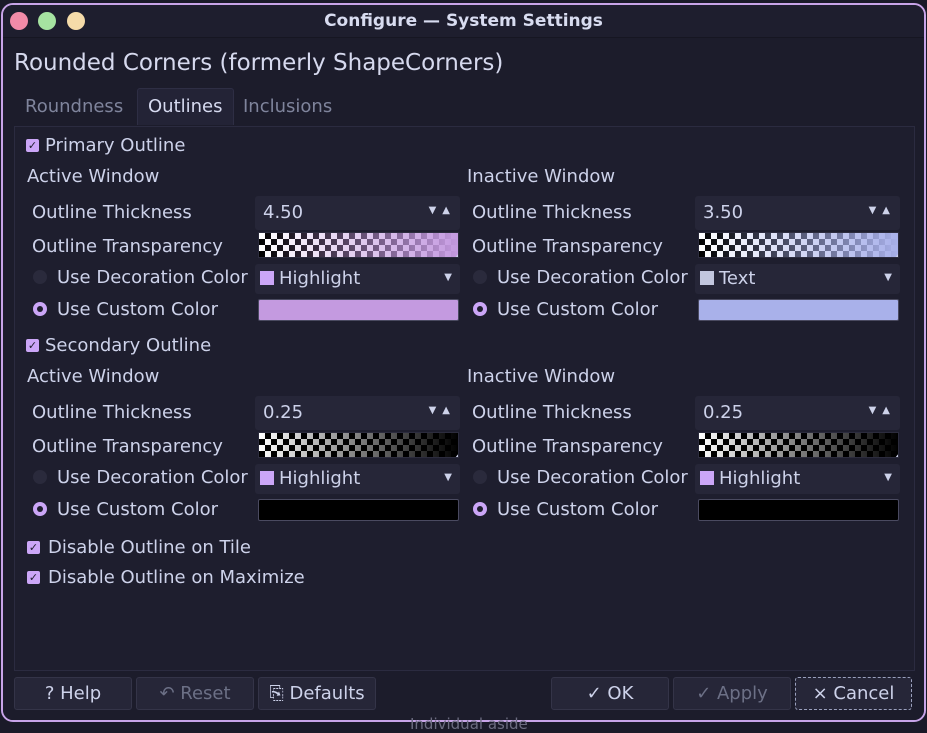  Describe the element at coordinates (279, 693) in the screenshot. I see `defaults-icon: ⎘` at that location.